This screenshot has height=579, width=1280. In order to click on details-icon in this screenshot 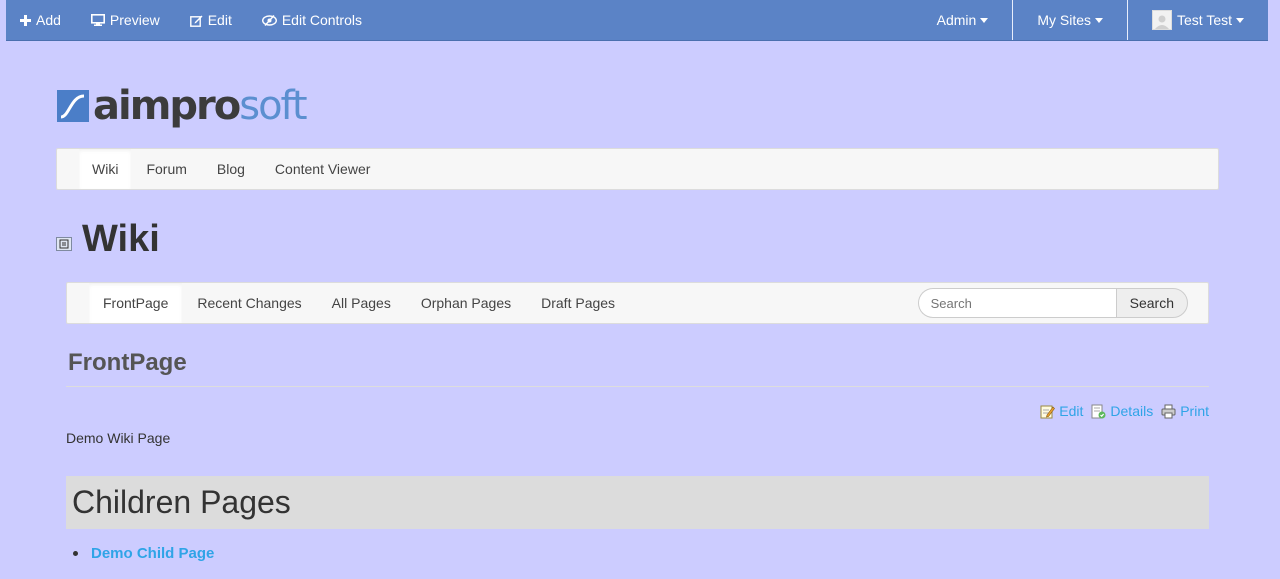, I will do `click(1098, 411)`.